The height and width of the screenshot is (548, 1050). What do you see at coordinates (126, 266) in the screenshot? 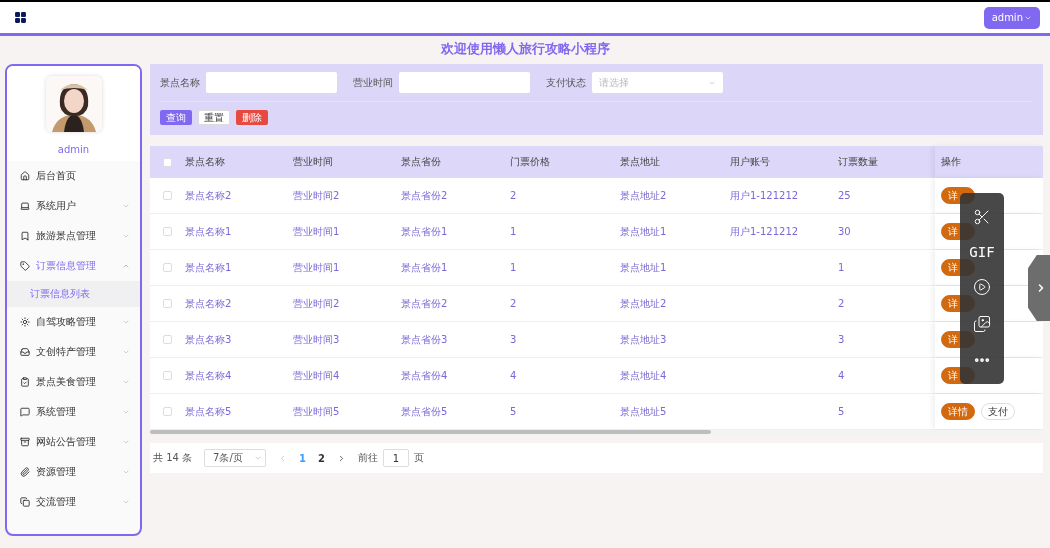
I see `chevron-up-icon` at bounding box center [126, 266].